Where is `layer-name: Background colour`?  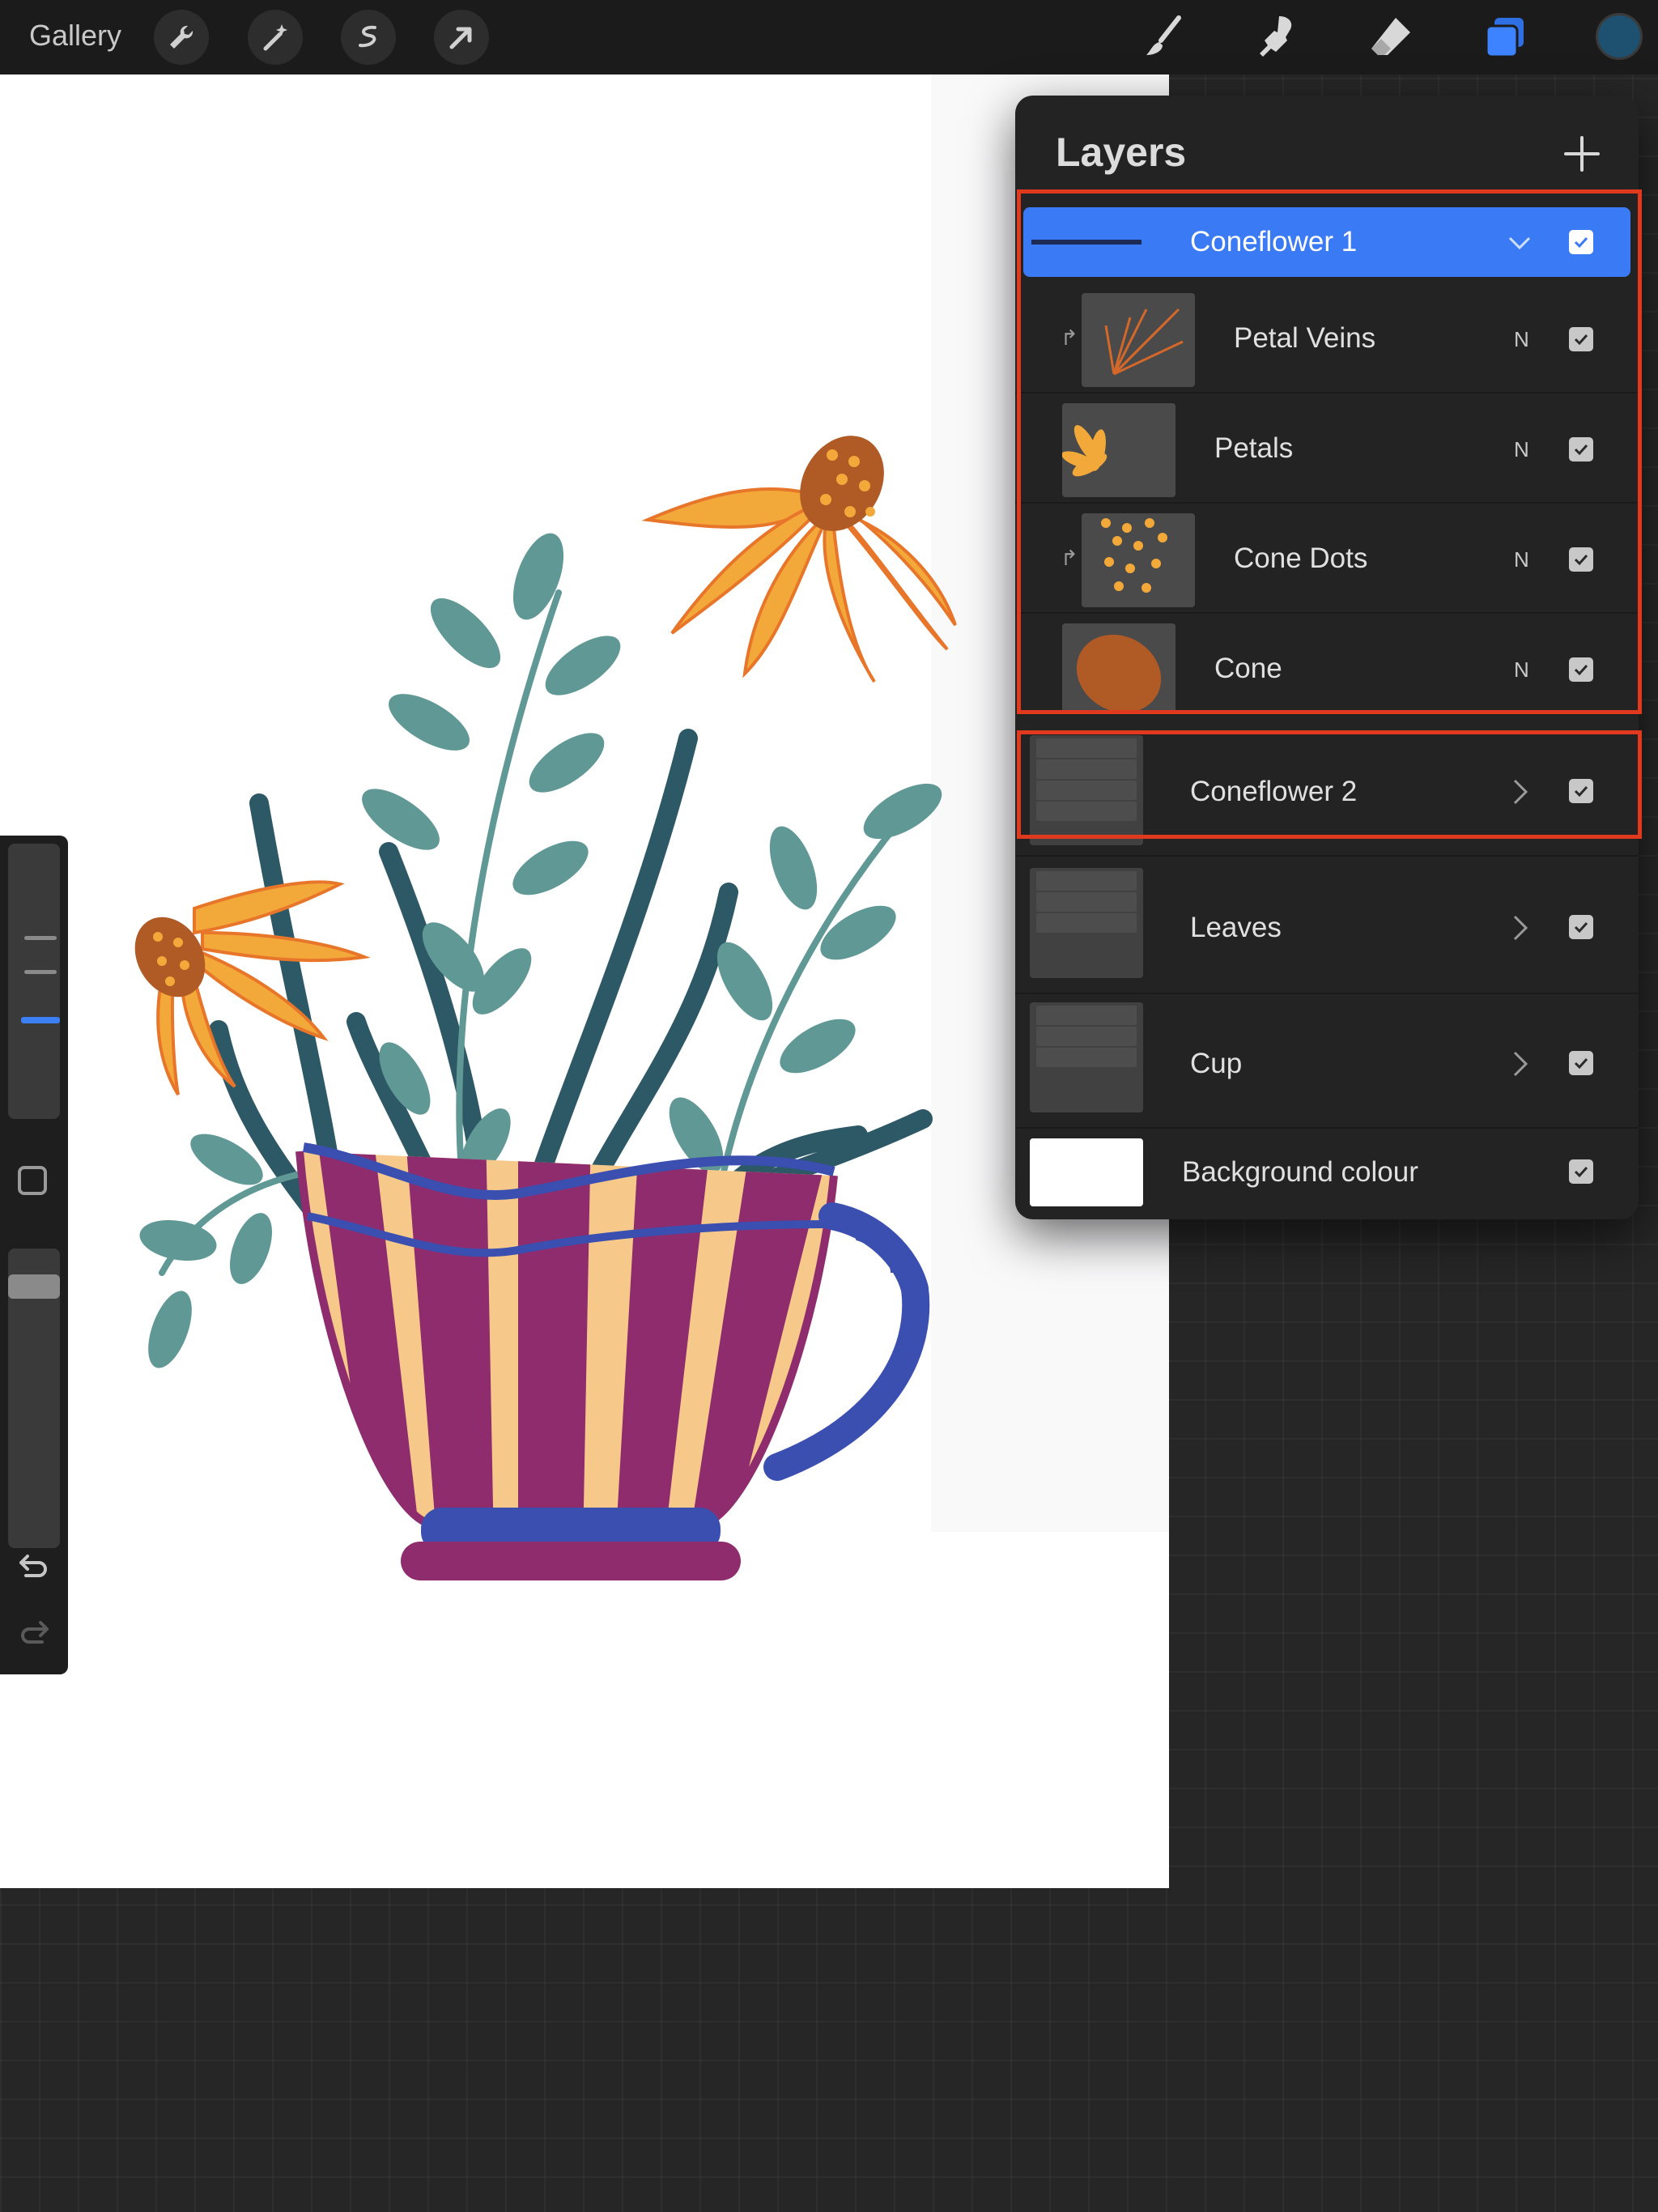 layer-name: Background colour is located at coordinates (1300, 1172).